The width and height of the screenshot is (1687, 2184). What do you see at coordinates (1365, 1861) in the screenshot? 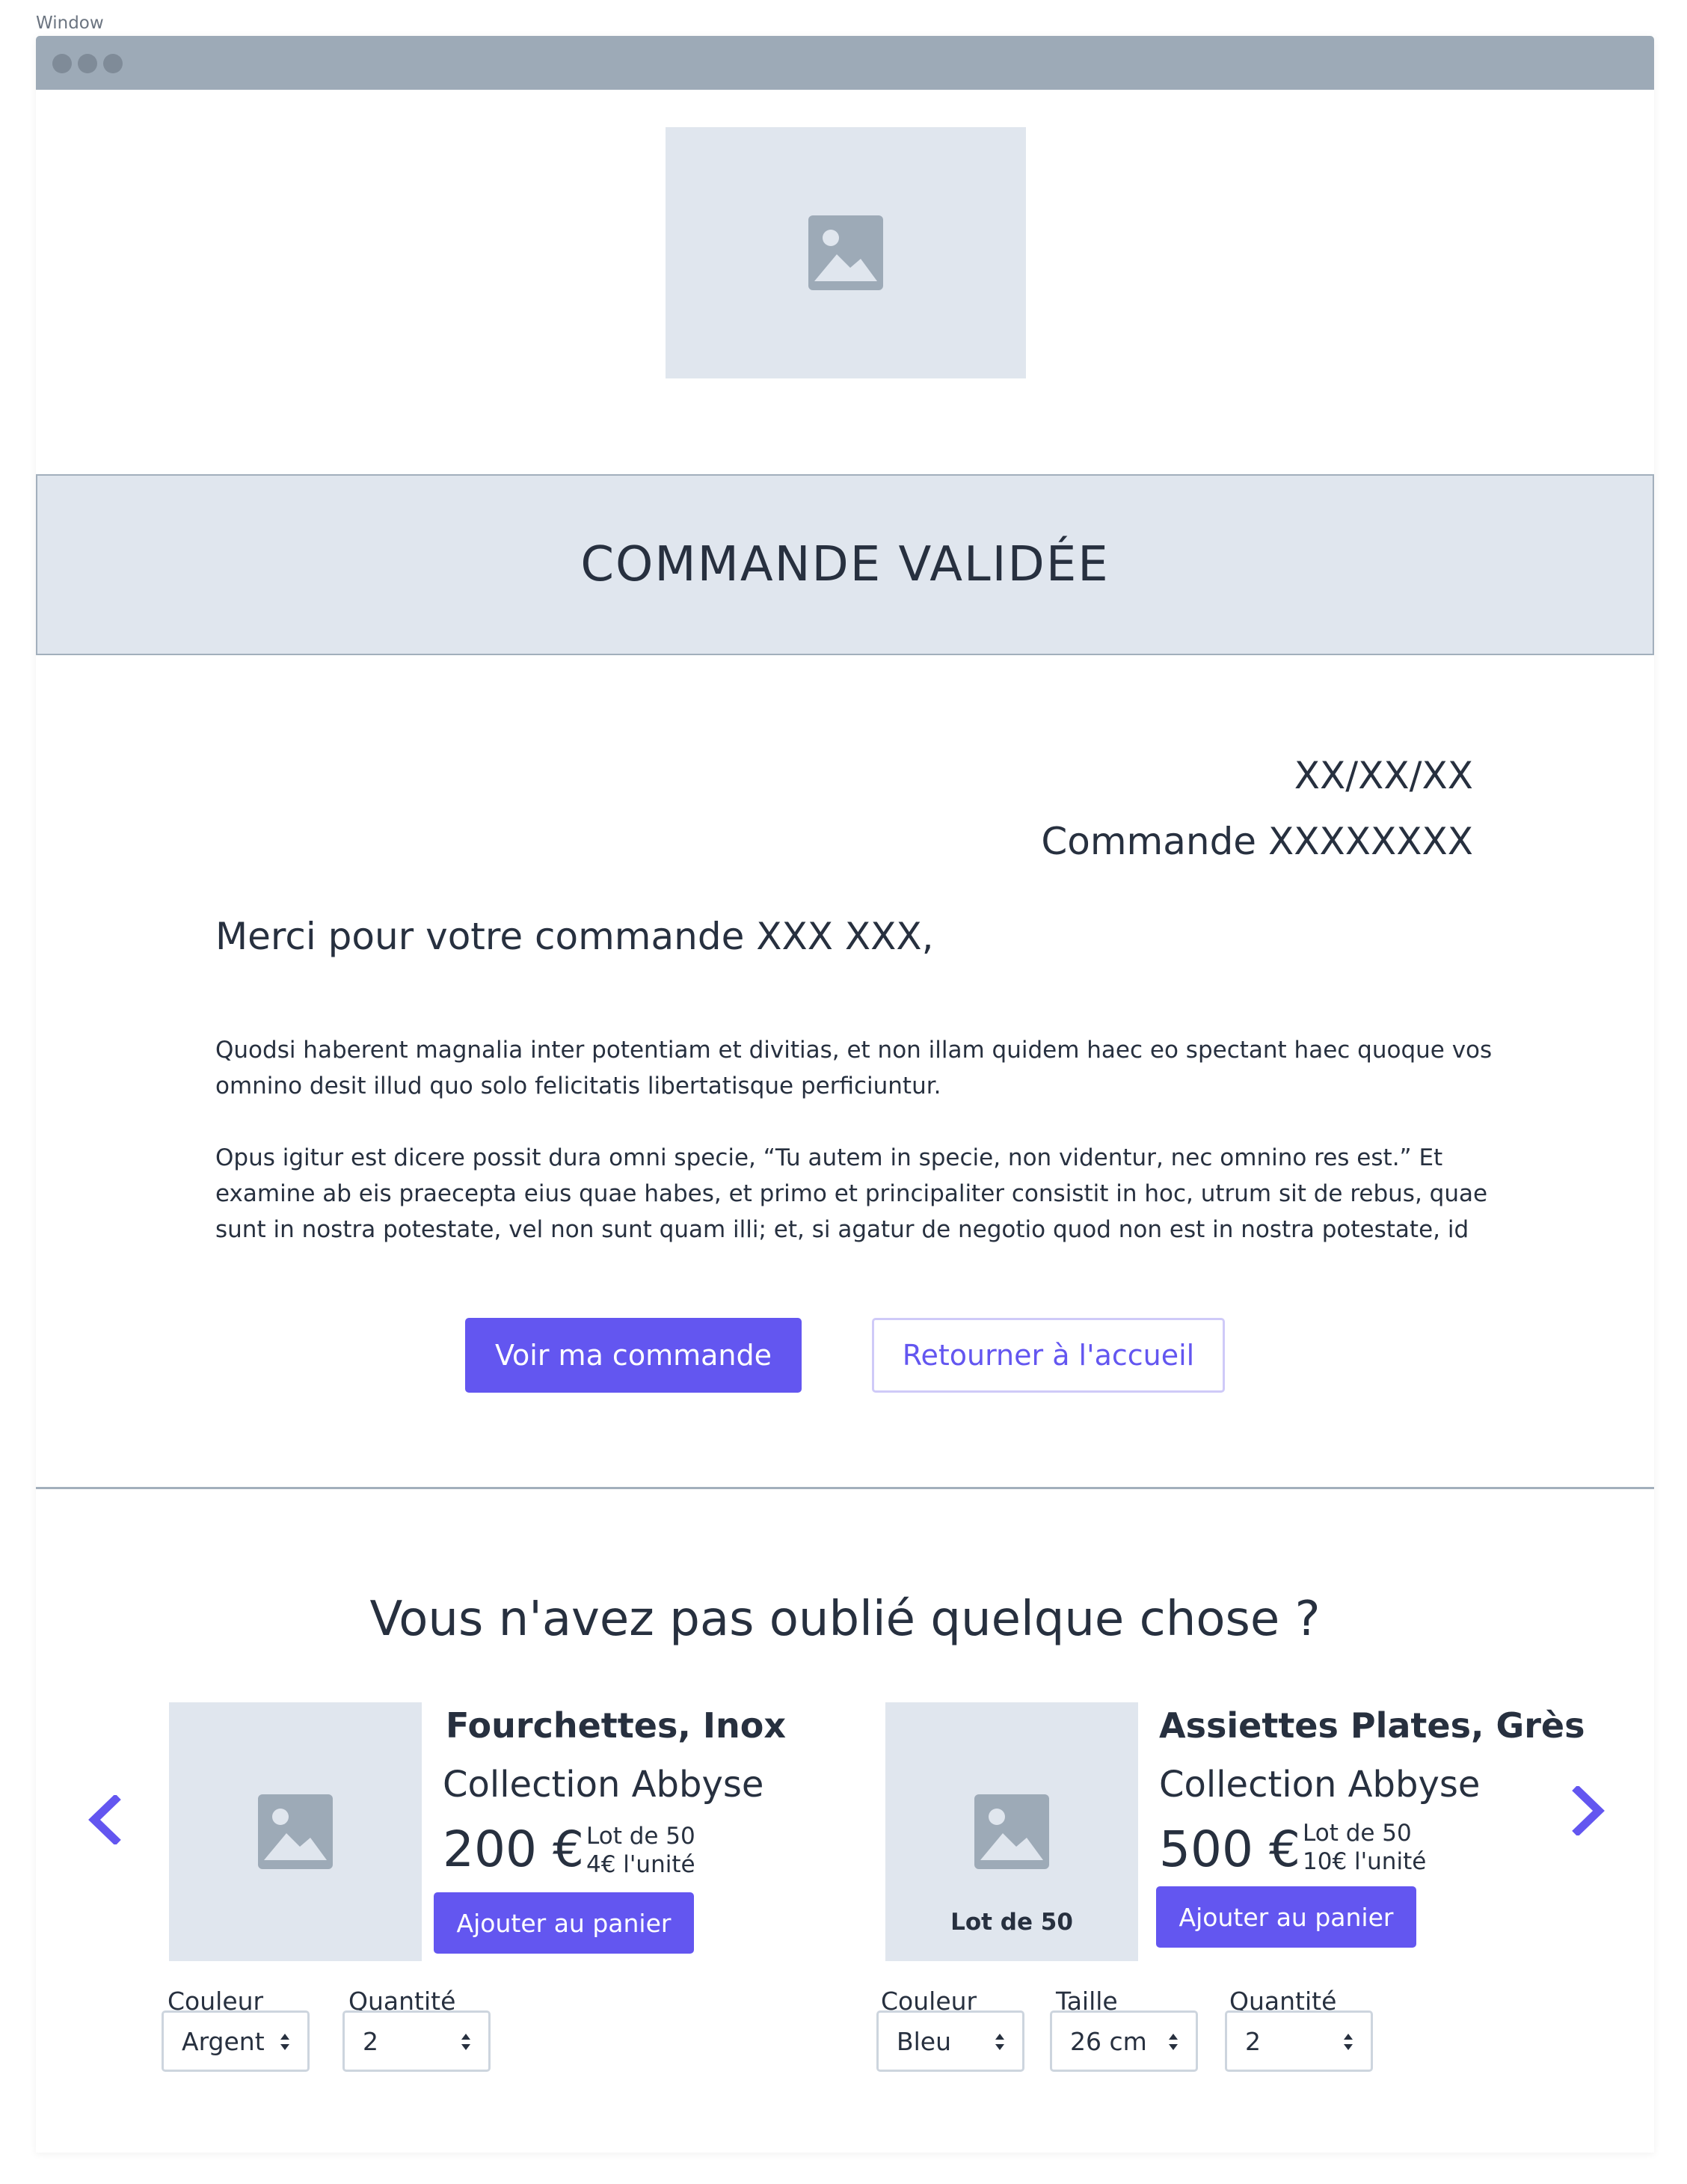
I see `unit-price: 10€ l'unité` at bounding box center [1365, 1861].